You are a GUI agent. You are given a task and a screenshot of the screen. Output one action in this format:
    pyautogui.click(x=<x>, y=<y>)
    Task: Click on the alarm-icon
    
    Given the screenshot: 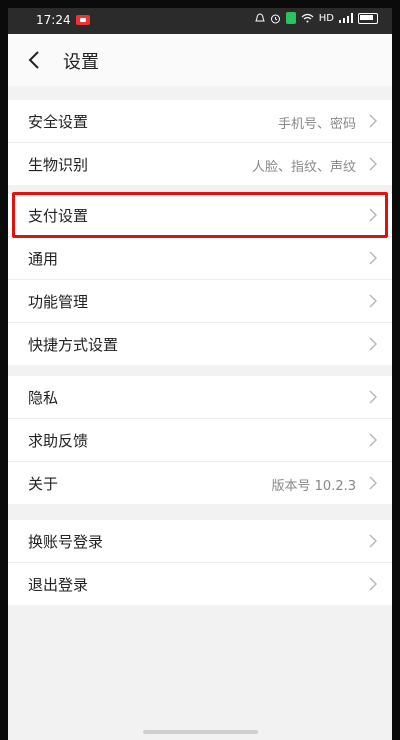 What is the action you would take?
    pyautogui.click(x=275, y=18)
    